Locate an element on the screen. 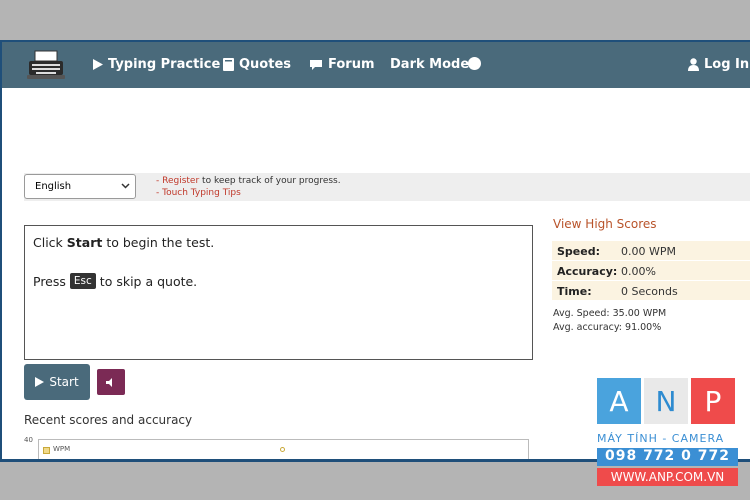 The image size is (750, 500). chart-point is located at coordinates (282, 449).